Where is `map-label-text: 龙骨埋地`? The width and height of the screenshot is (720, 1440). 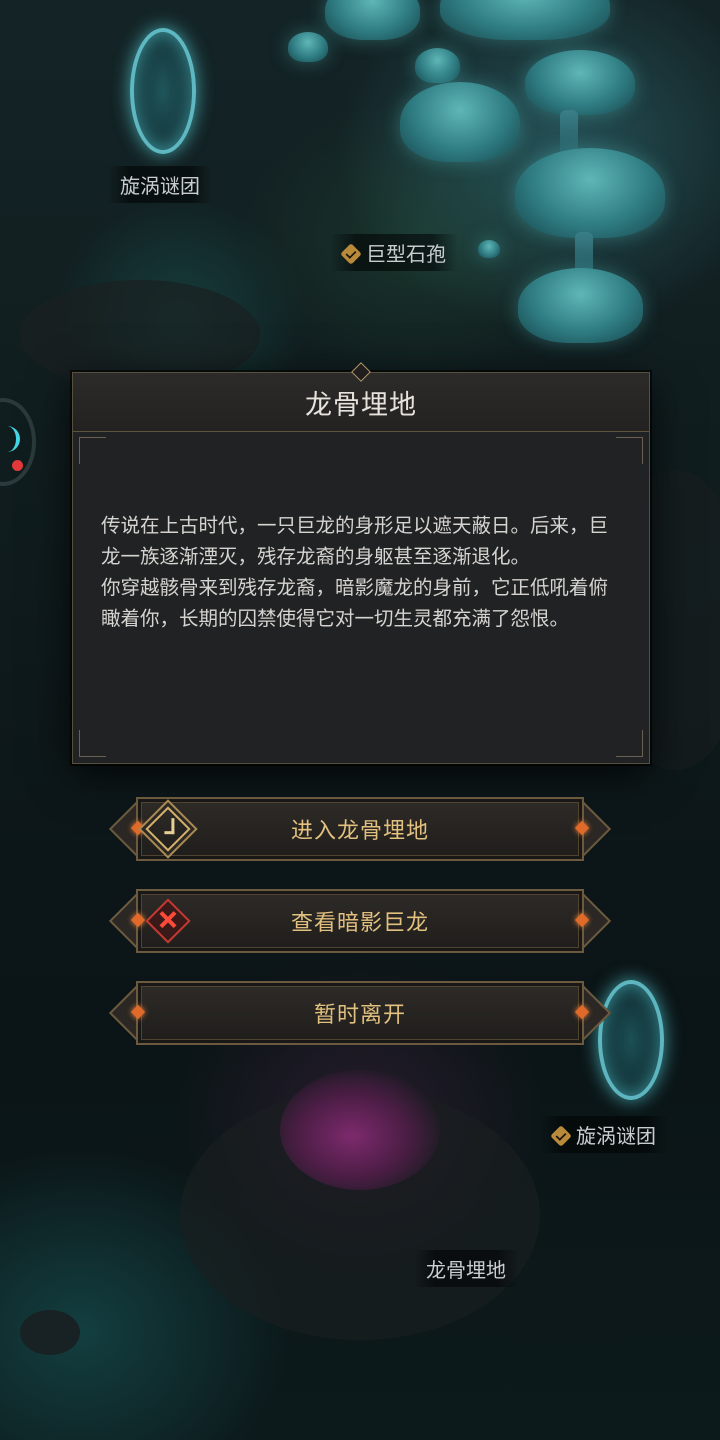
map-label-text: 龙骨埋地 is located at coordinates (466, 1270).